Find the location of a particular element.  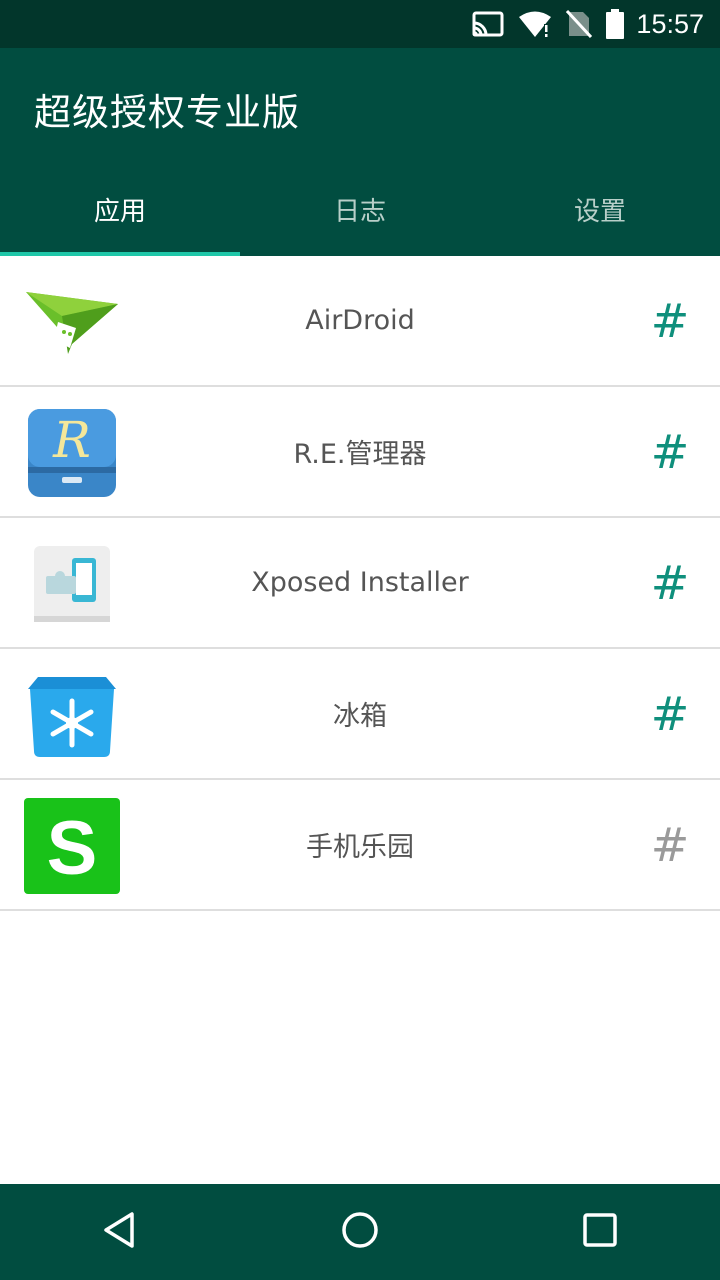

app-name: 手机乐园 is located at coordinates (360, 847).